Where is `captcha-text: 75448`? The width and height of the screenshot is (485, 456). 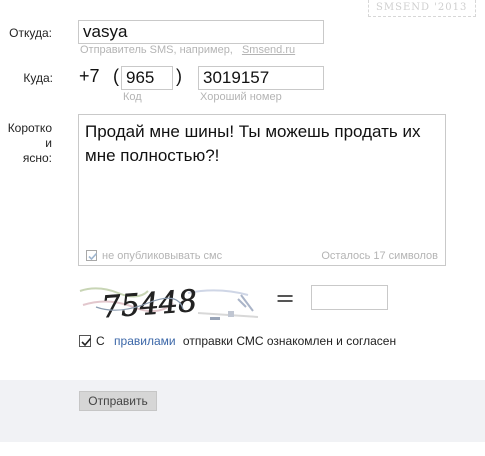
captcha-text: 75448 is located at coordinates (150, 305).